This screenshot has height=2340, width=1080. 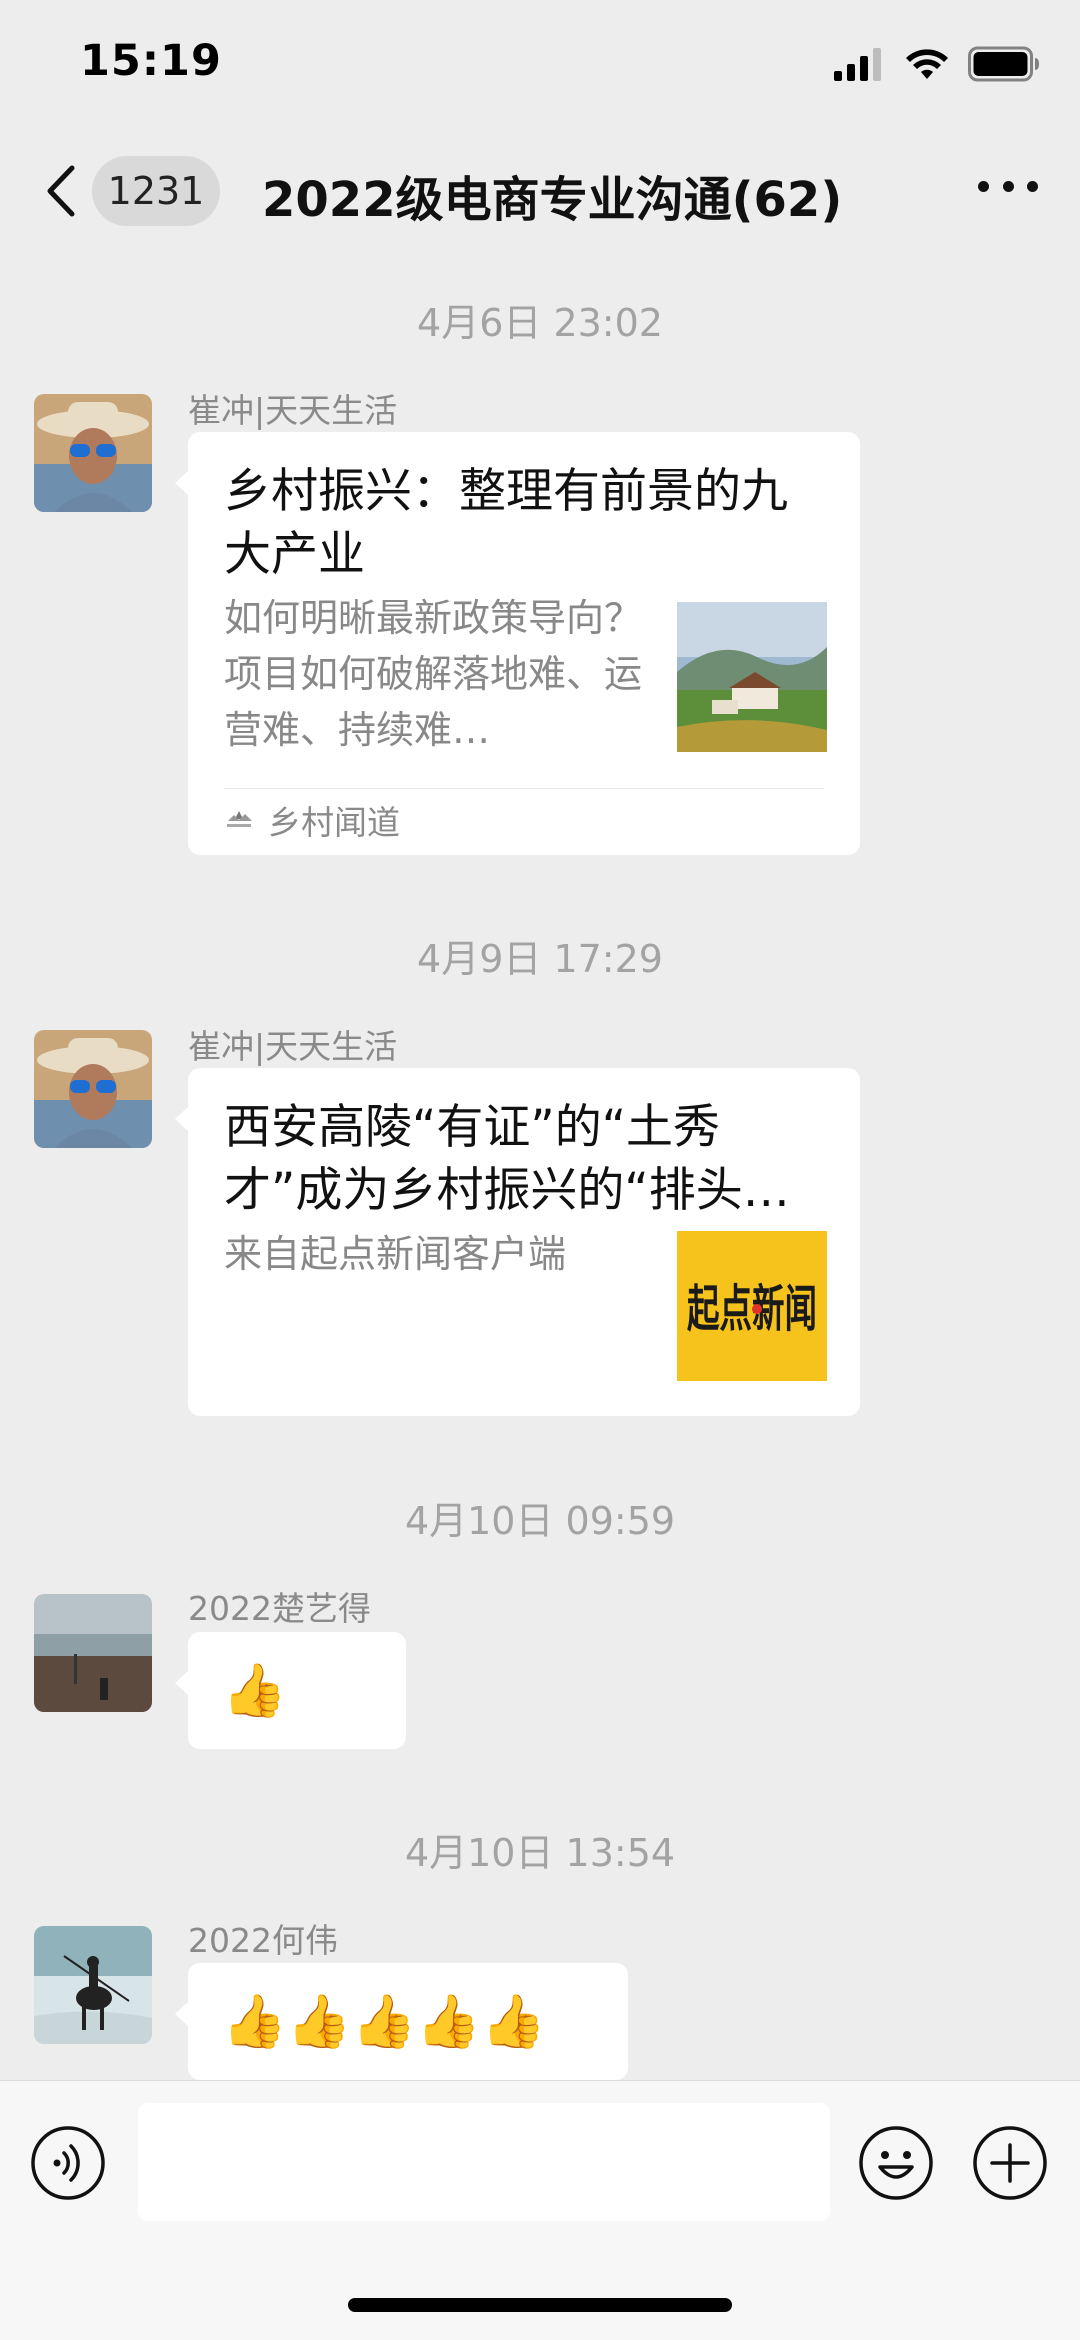 What do you see at coordinates (156, 191) in the screenshot?
I see `unread-count-badge: 1231` at bounding box center [156, 191].